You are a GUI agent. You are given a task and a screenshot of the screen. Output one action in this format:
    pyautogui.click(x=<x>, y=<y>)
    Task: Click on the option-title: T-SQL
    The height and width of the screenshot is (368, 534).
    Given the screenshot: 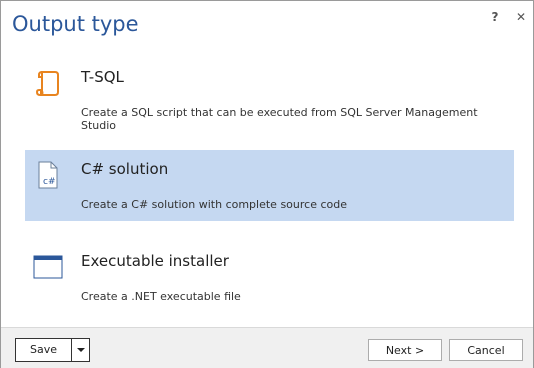 What is the action you would take?
    pyautogui.click(x=102, y=77)
    